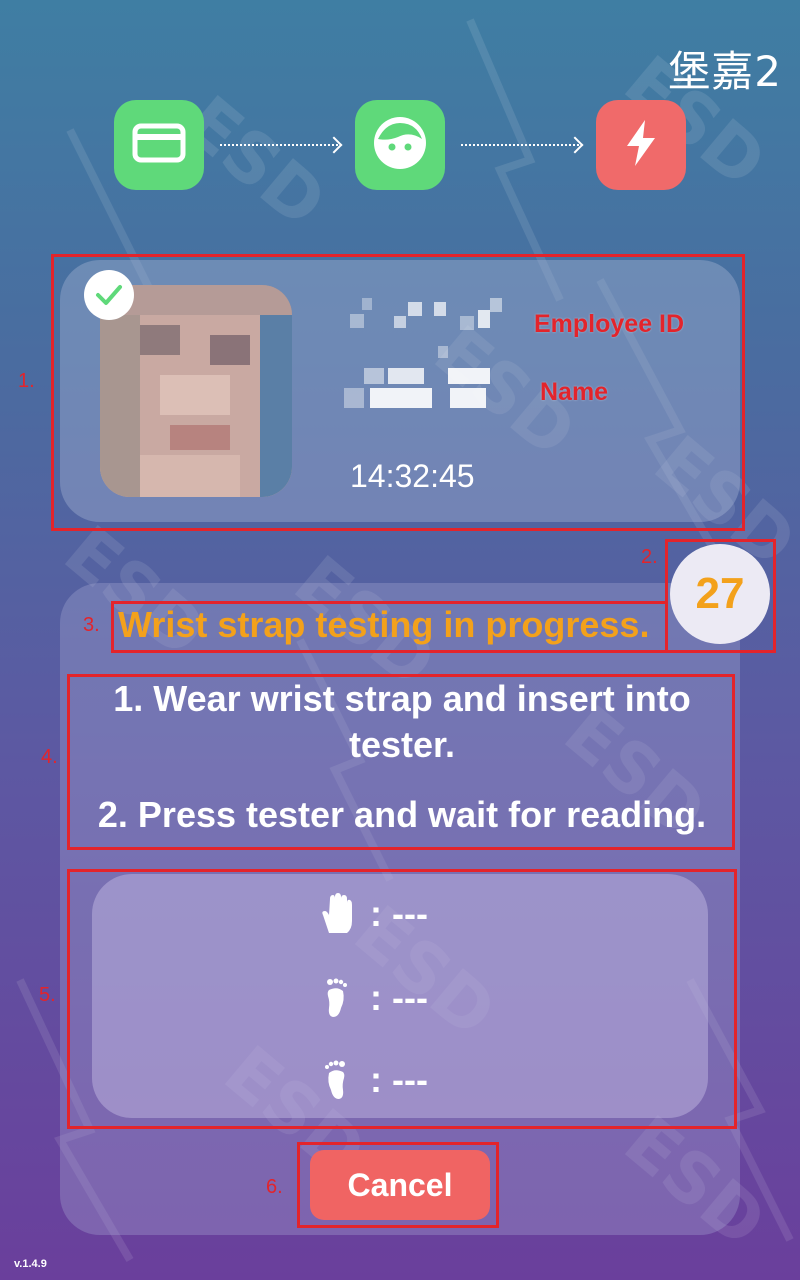  I want to click on face-icon, so click(400, 145).